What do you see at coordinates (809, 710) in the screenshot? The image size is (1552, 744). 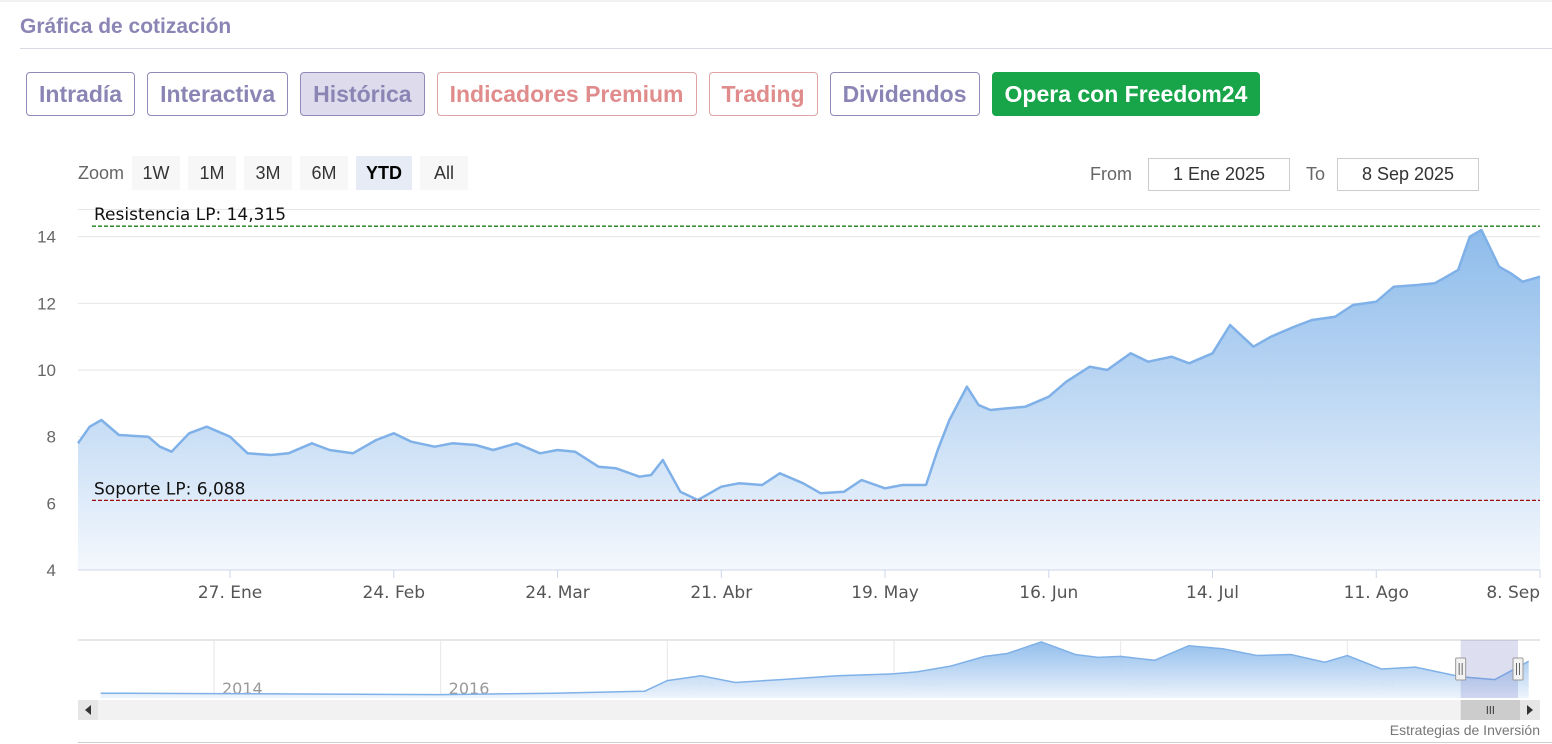 I see `scrollbar-track` at bounding box center [809, 710].